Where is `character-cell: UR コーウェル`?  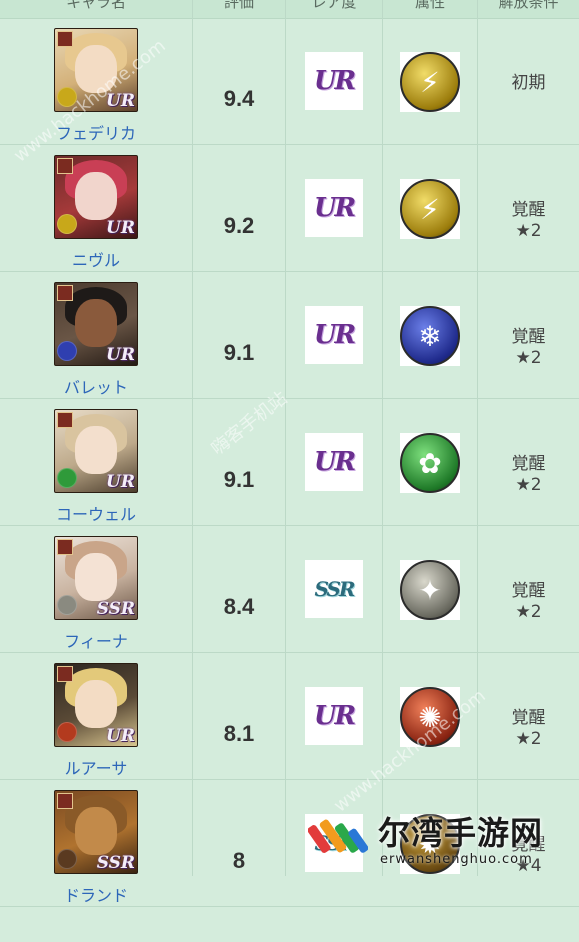
character-cell: UR コーウェル is located at coordinates (96, 462).